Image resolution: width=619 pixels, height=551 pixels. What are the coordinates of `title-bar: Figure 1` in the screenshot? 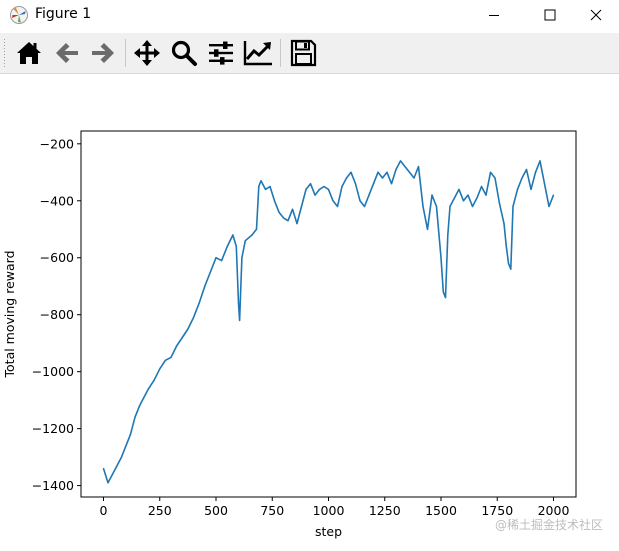 It's located at (309, 15).